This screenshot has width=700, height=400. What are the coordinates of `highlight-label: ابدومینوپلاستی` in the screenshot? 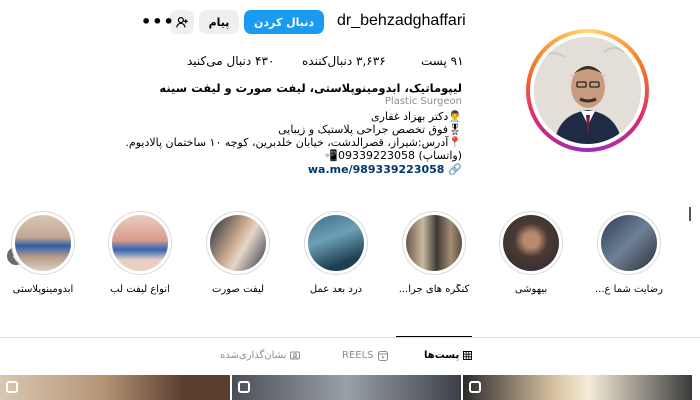 It's located at (44, 289).